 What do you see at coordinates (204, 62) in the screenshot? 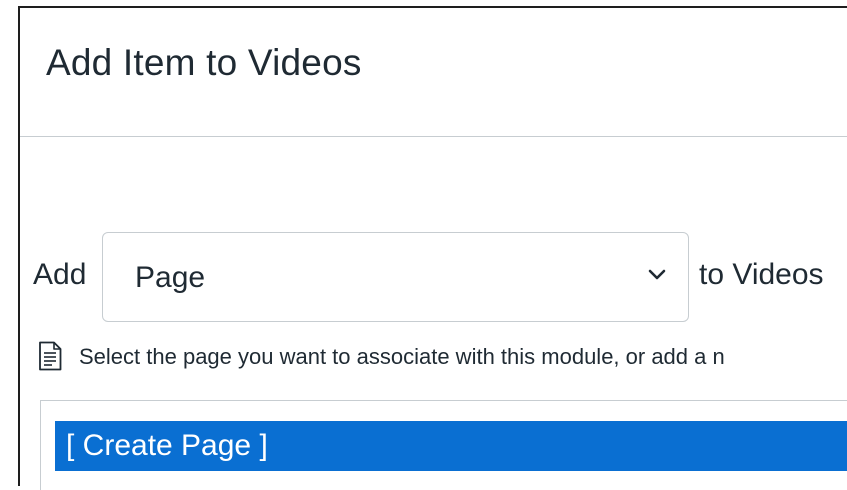
I see `dialog-title: Add Item to Videos` at bounding box center [204, 62].